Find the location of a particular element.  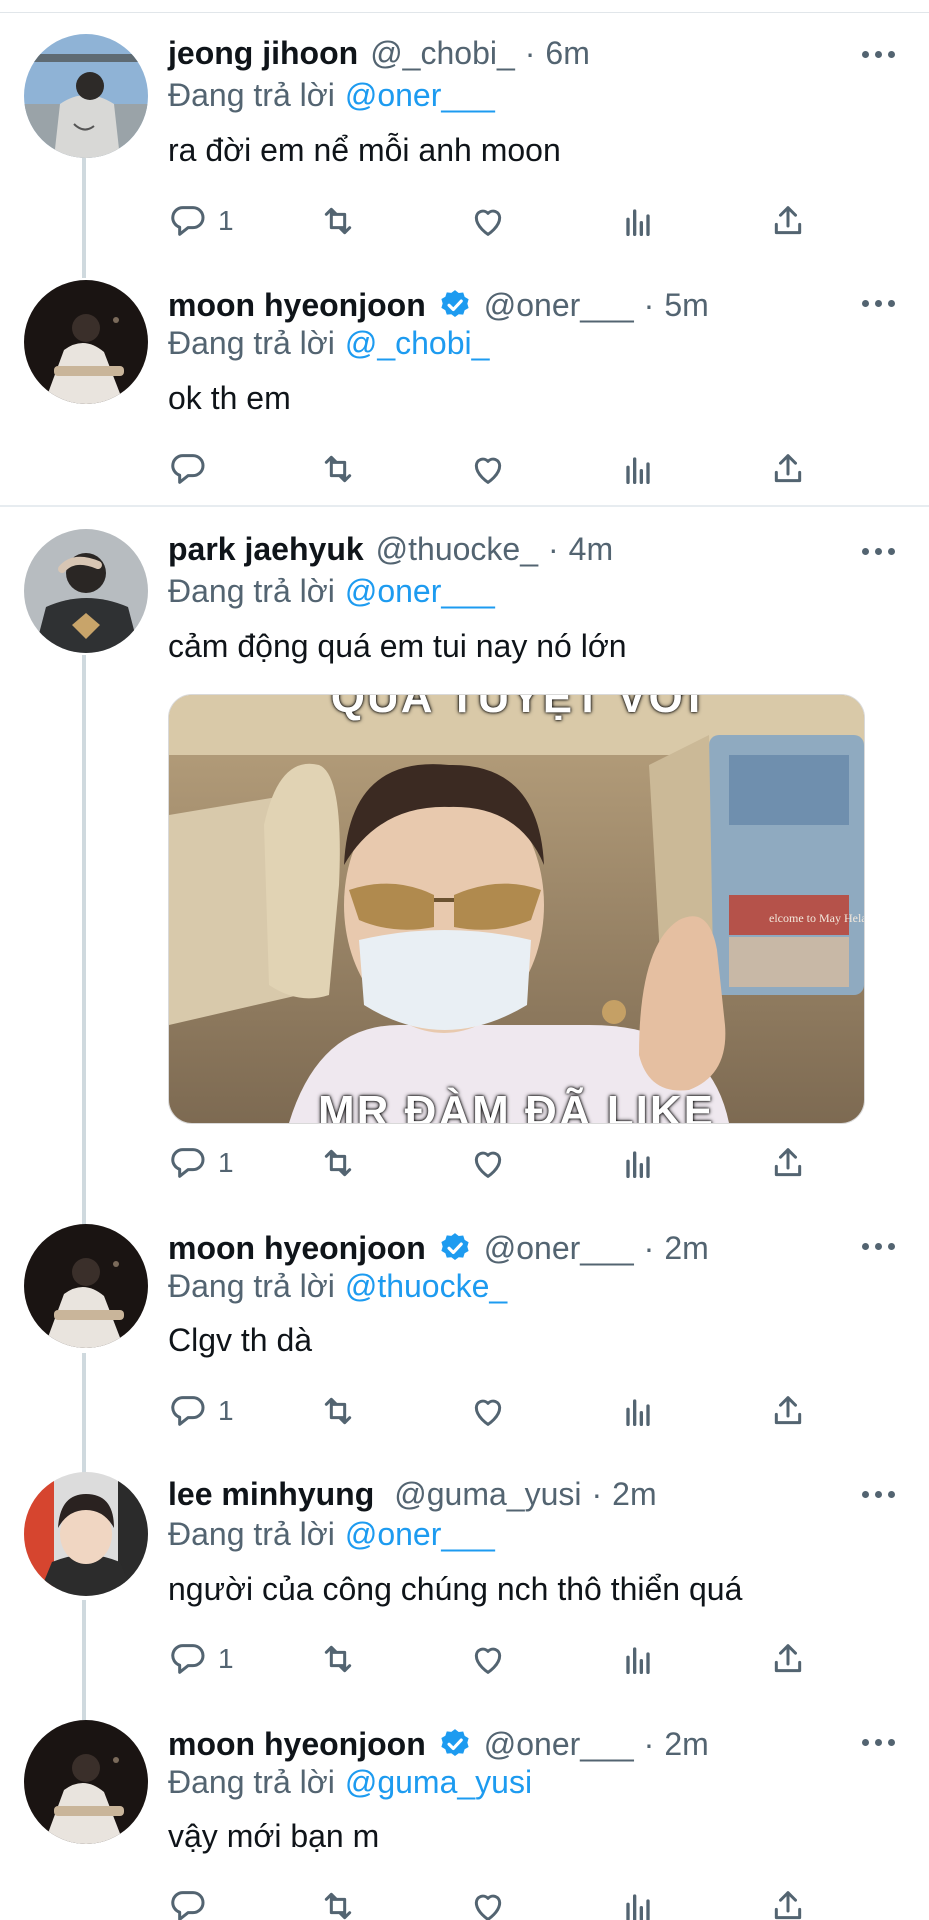

display-name: jeong jihoon is located at coordinates (263, 53).